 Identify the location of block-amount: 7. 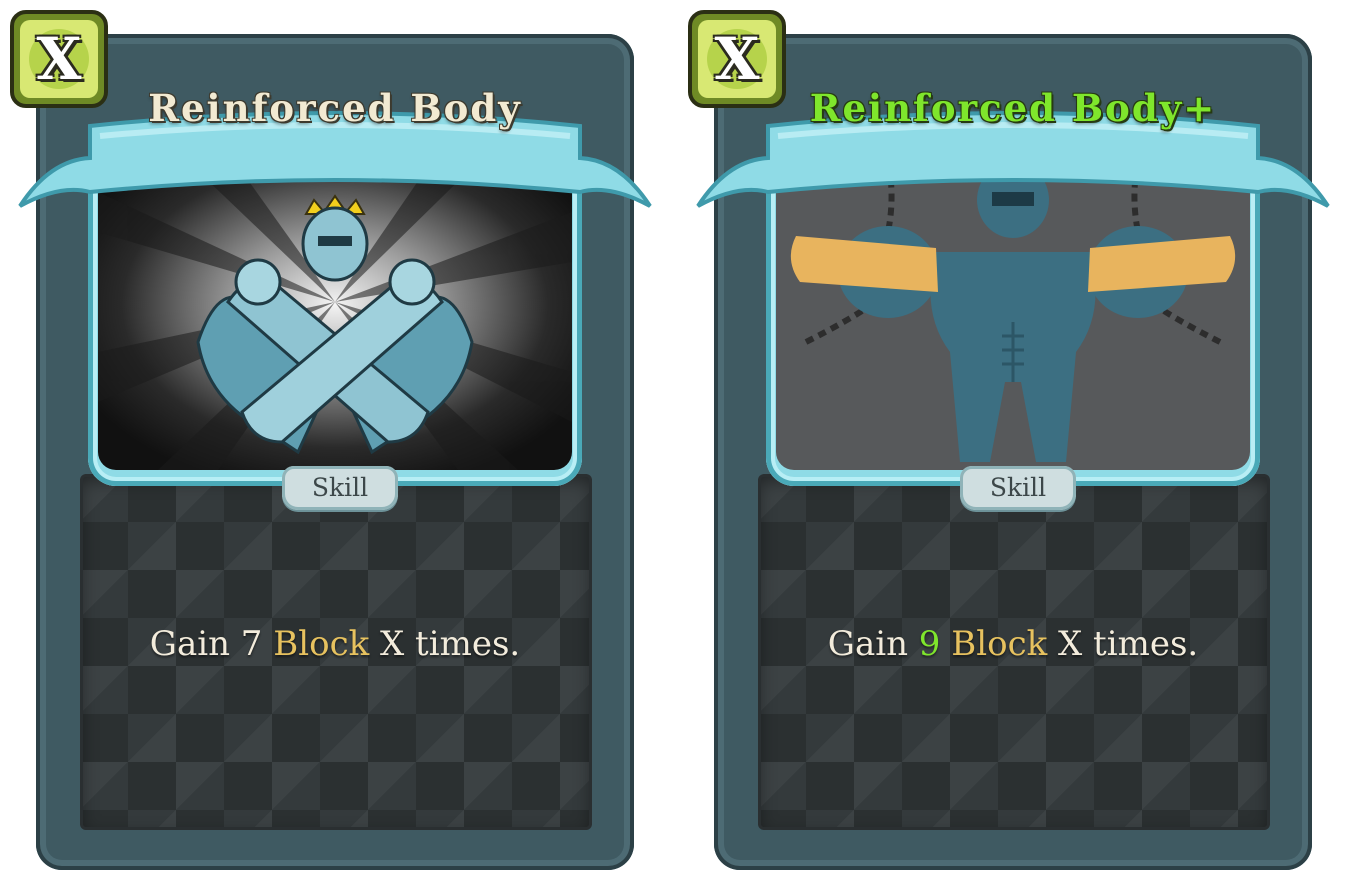
(251, 644).